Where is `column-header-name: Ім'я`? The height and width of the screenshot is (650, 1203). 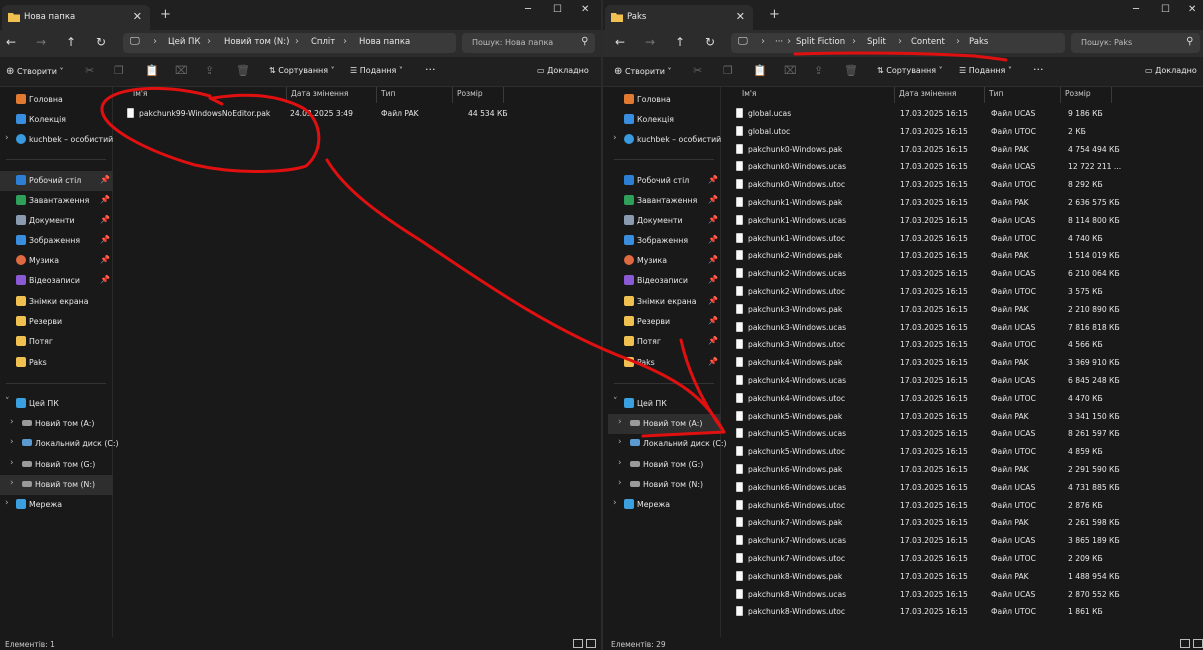 column-header-name: Ім'я is located at coordinates (140, 93).